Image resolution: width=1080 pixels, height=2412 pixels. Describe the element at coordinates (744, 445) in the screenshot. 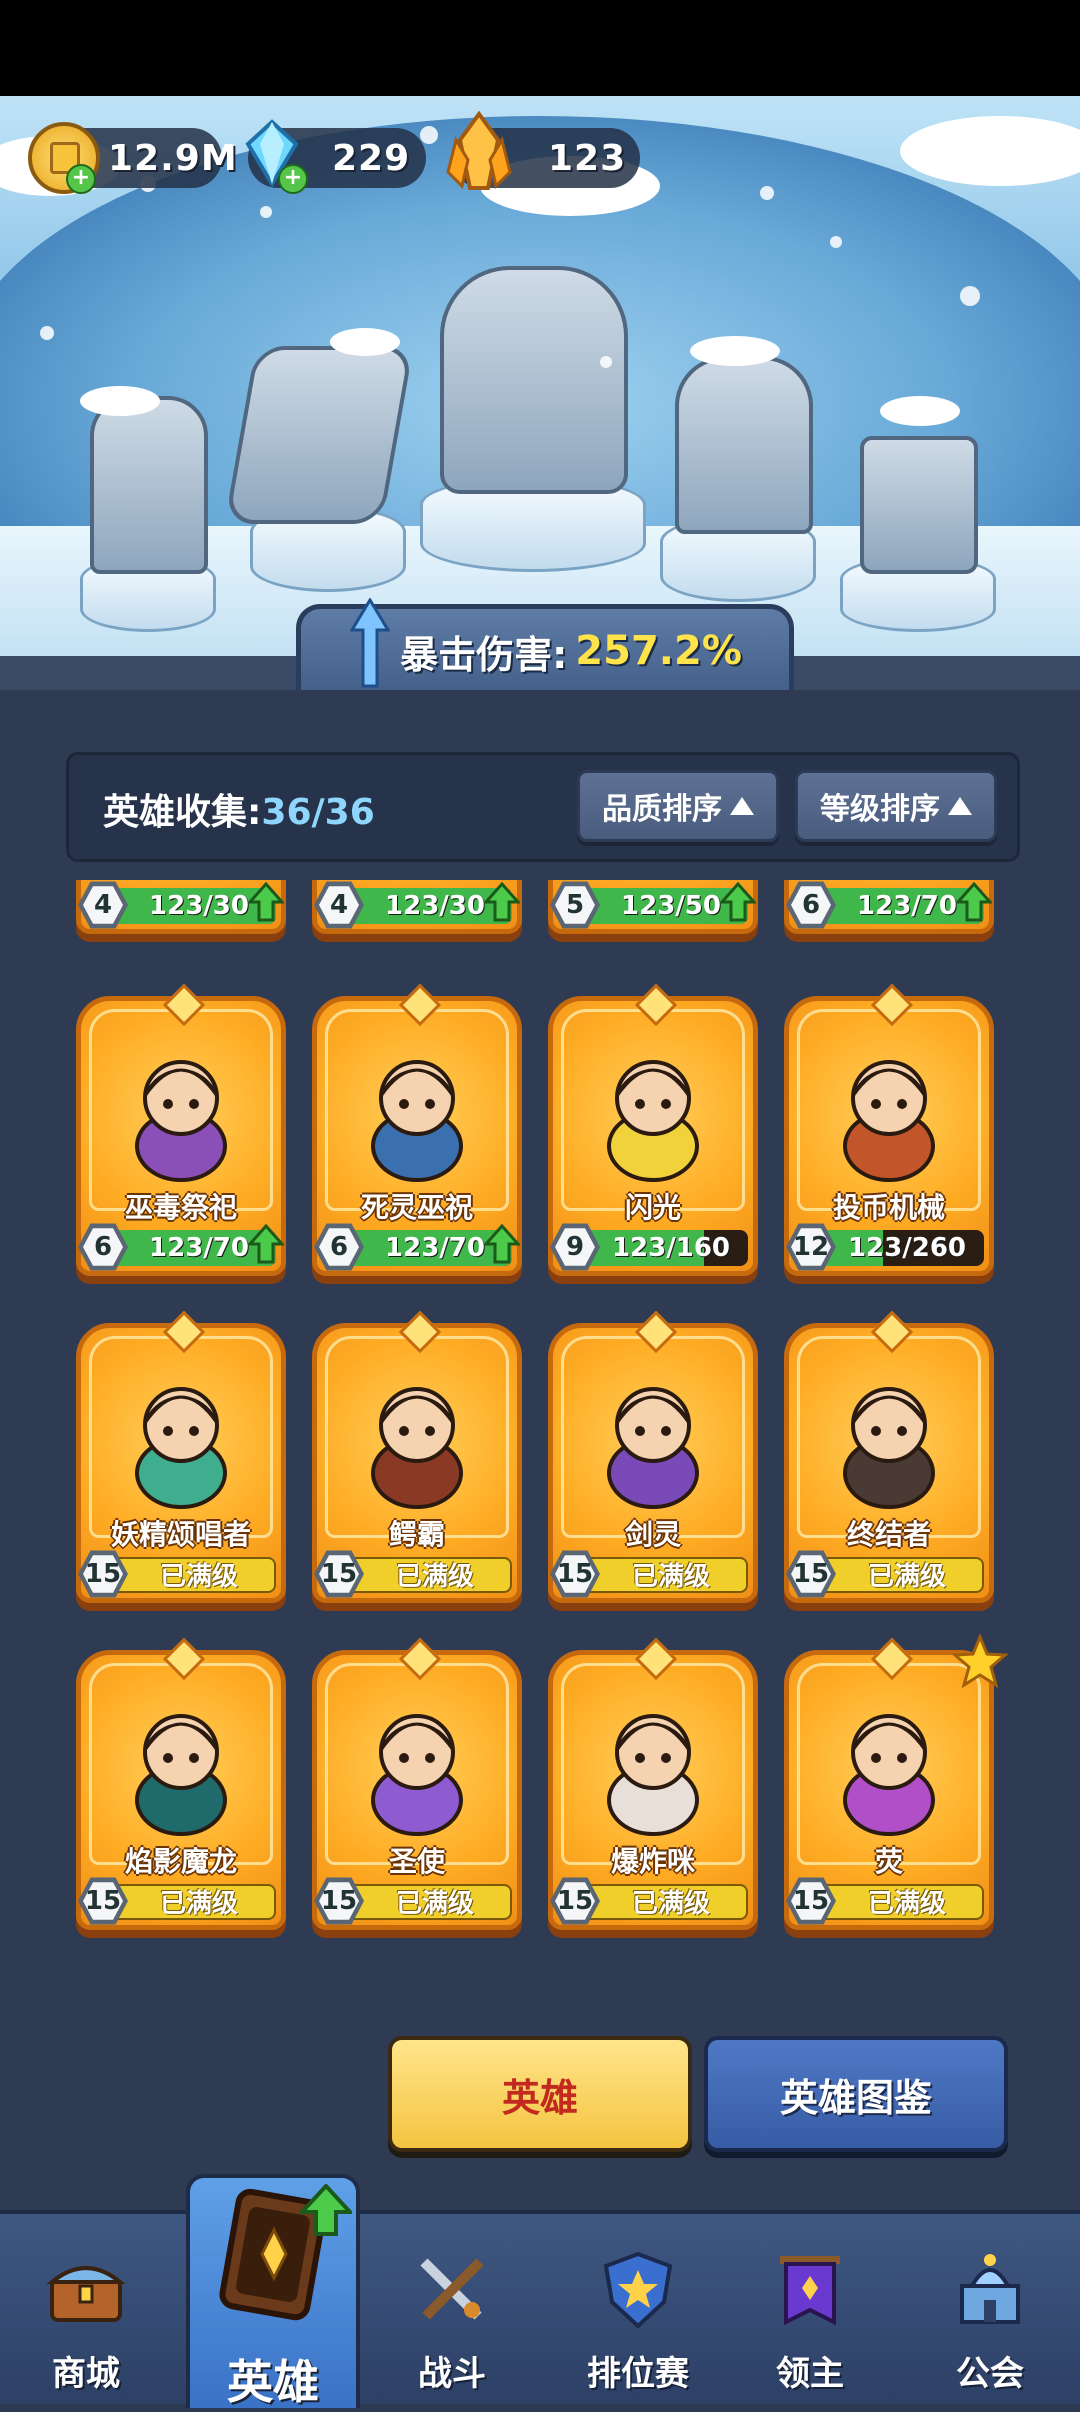

I see `statue-cloaked` at that location.